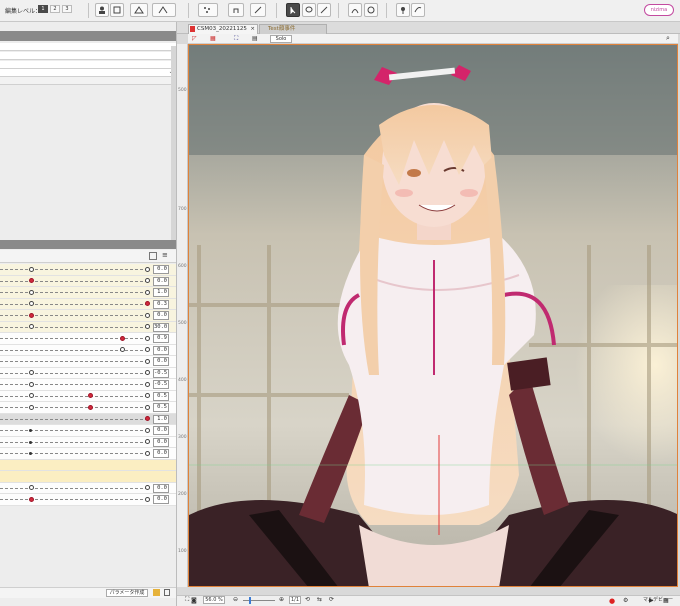  Describe the element at coordinates (67, 9) in the screenshot. I see `edit-level-3-button: 3` at that location.